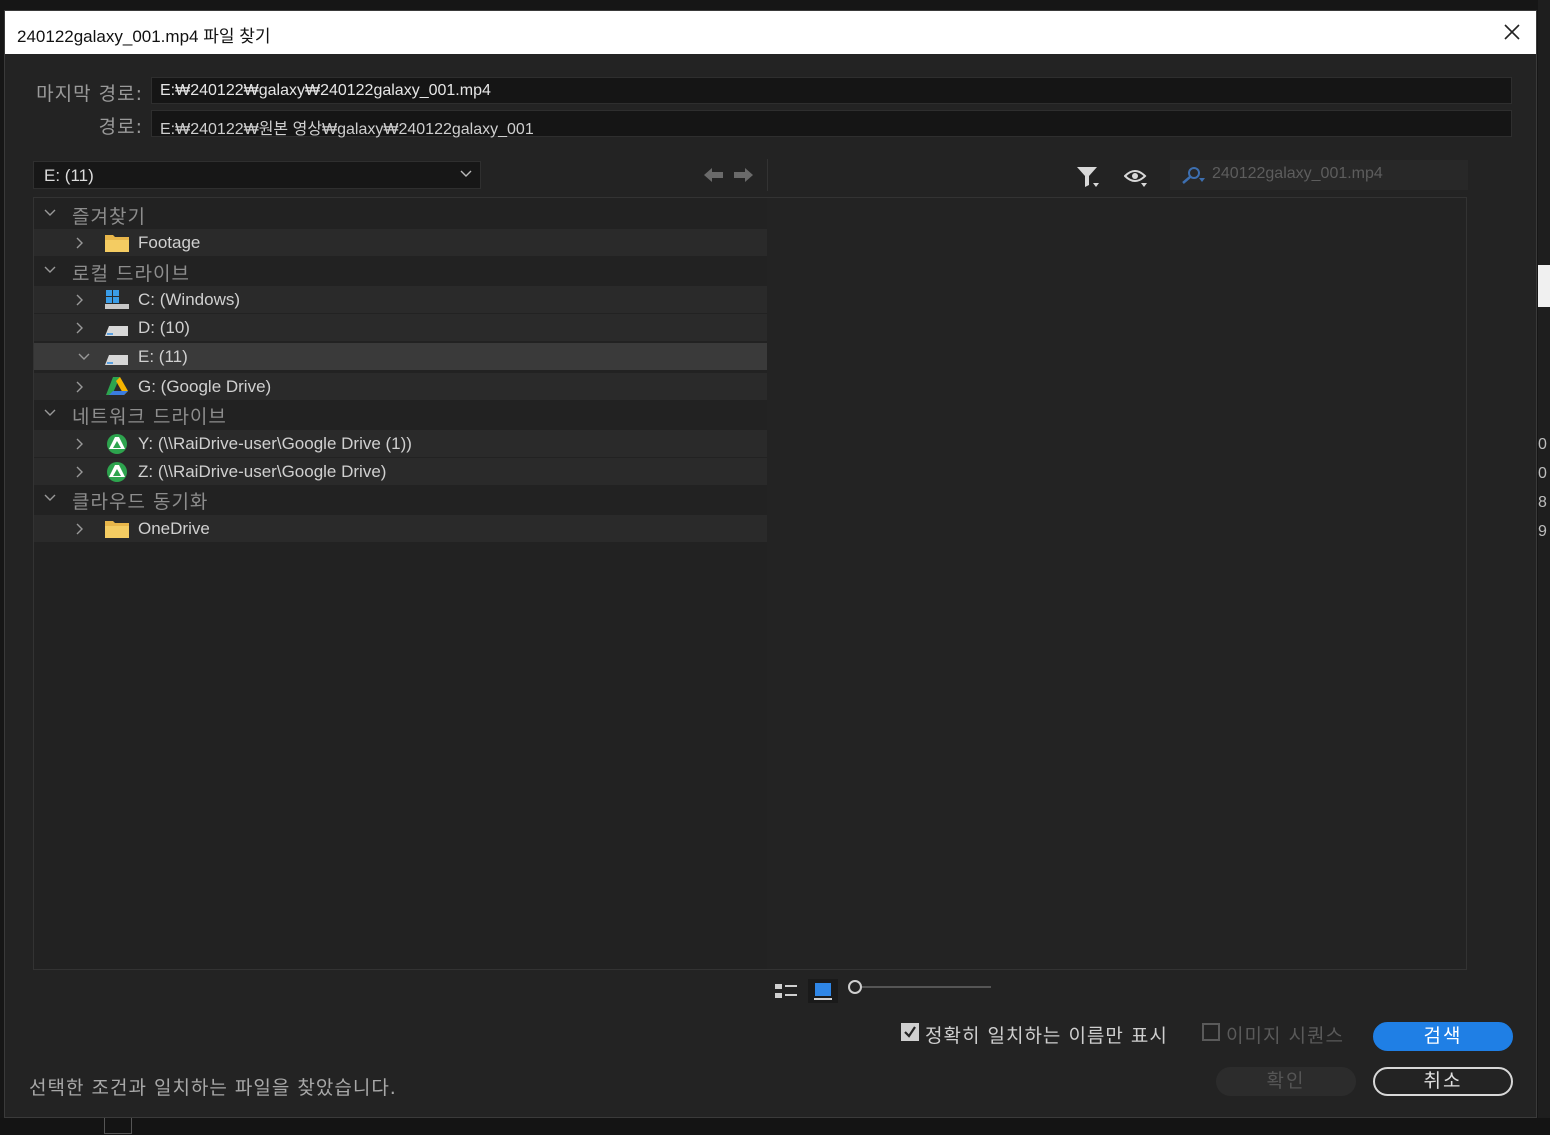  I want to click on zoom-slider-track, so click(926, 987).